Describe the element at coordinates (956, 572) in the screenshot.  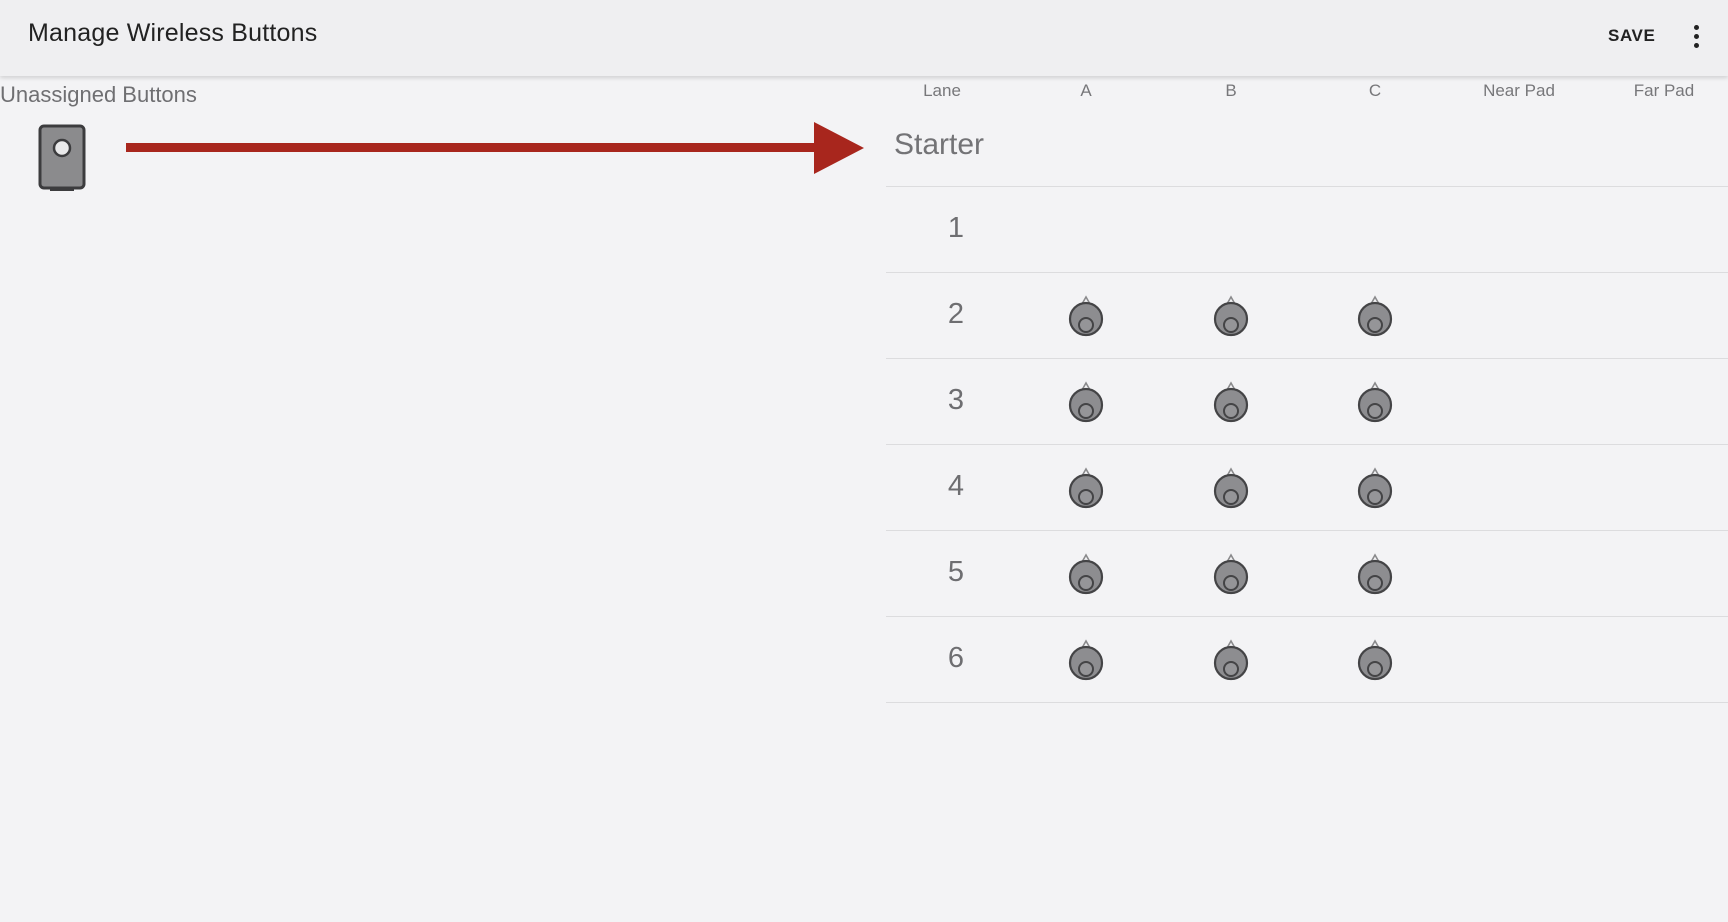
I see `lane-number: 5` at that location.